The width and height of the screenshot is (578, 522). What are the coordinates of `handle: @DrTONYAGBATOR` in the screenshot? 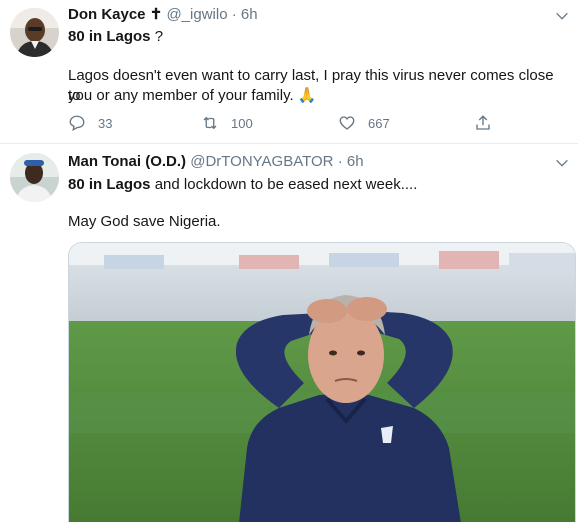 It's located at (261, 161).